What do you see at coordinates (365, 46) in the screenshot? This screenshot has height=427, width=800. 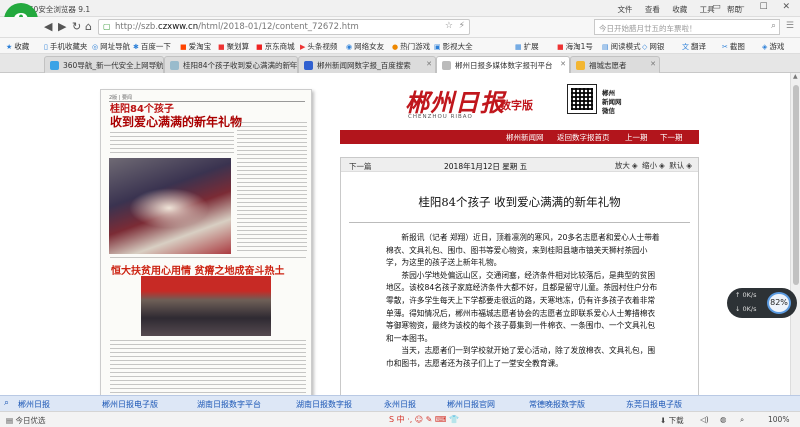 I see `bookmark-item: ◉ 网络女友` at bounding box center [365, 46].